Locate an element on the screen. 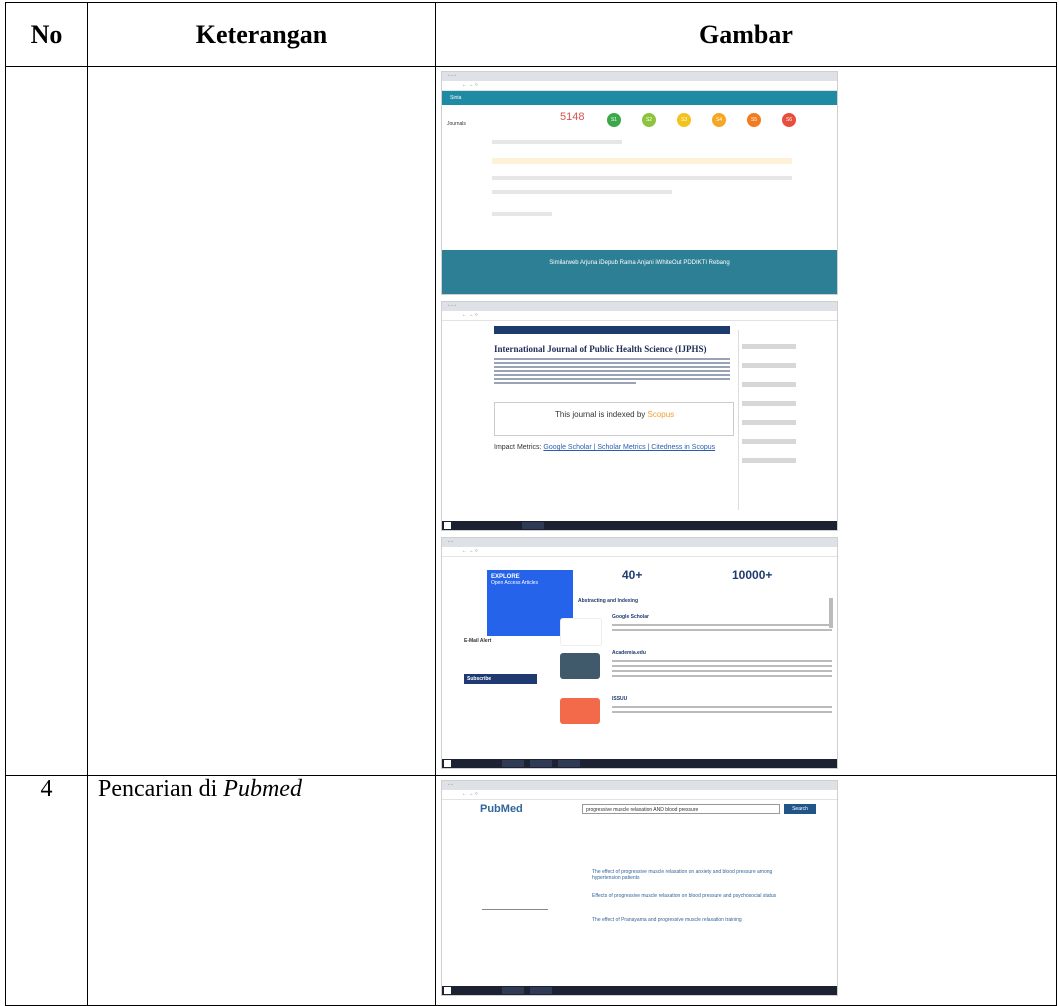  subscribe-button: Subscribe is located at coordinates (500, 679).